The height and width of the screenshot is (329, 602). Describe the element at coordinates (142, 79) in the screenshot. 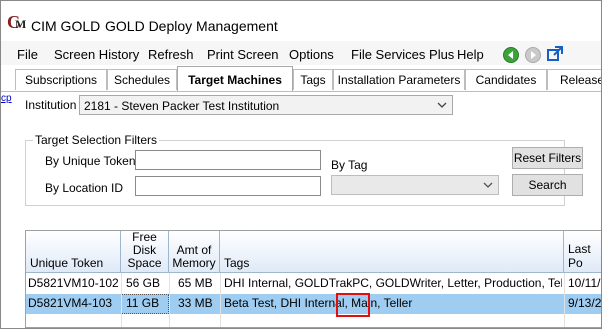

I see `tab-schedules: Schedules` at that location.